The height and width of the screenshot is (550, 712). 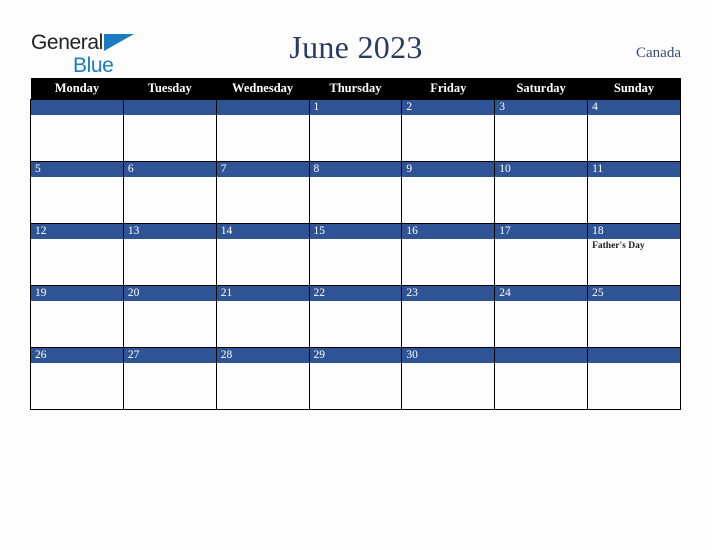 I want to click on calendar-week-row: 26 27 28 29 30, so click(x=355, y=378).